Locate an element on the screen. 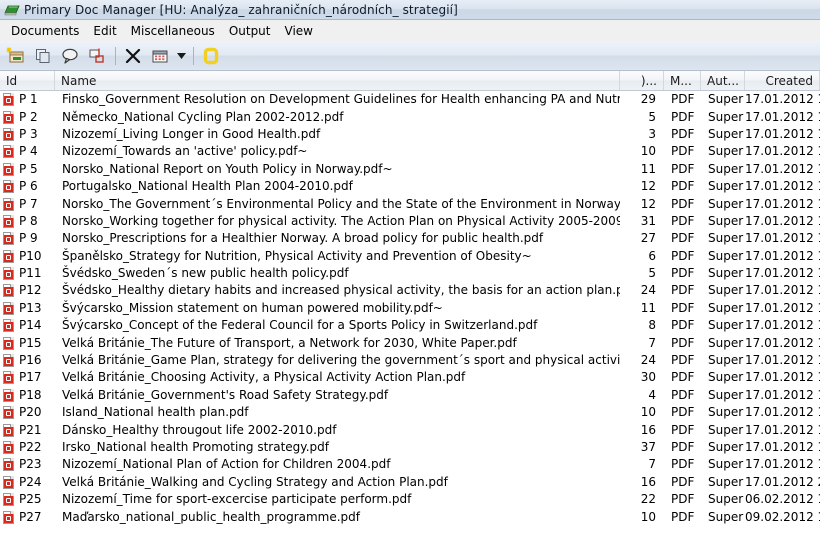 The width and height of the screenshot is (820, 540). menu-item-documents: Documents is located at coordinates (45, 31).